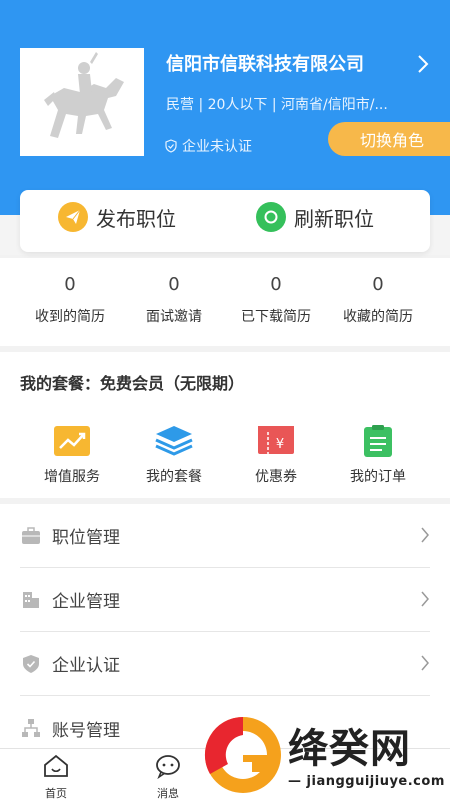  What do you see at coordinates (31, 728) in the screenshot?
I see `org-chart-icon` at bounding box center [31, 728].